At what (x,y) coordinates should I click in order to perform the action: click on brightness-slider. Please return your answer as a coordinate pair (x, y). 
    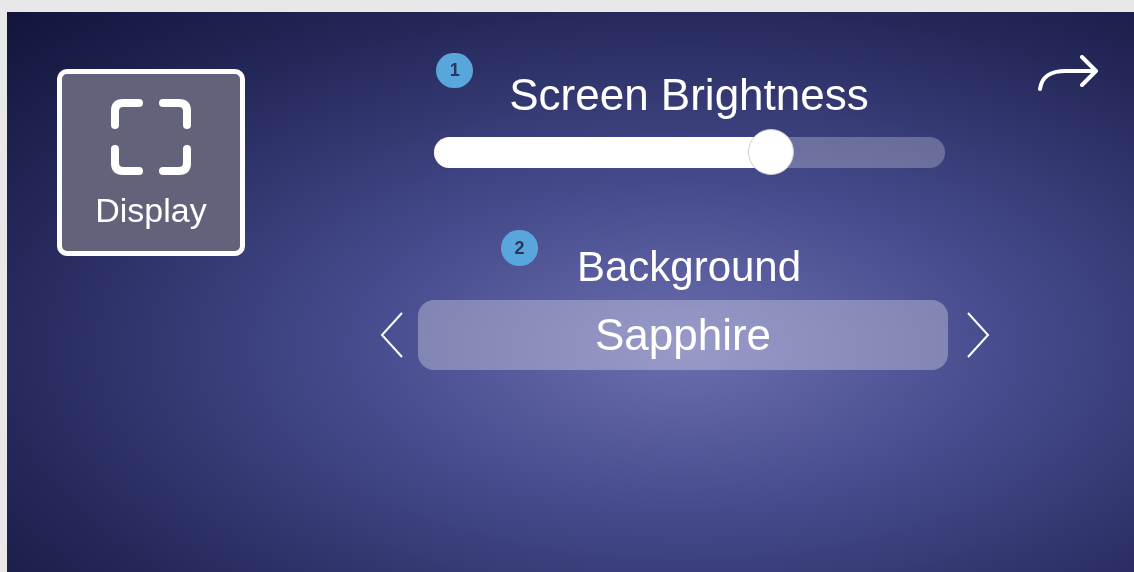
    Looking at the image, I should click on (689, 152).